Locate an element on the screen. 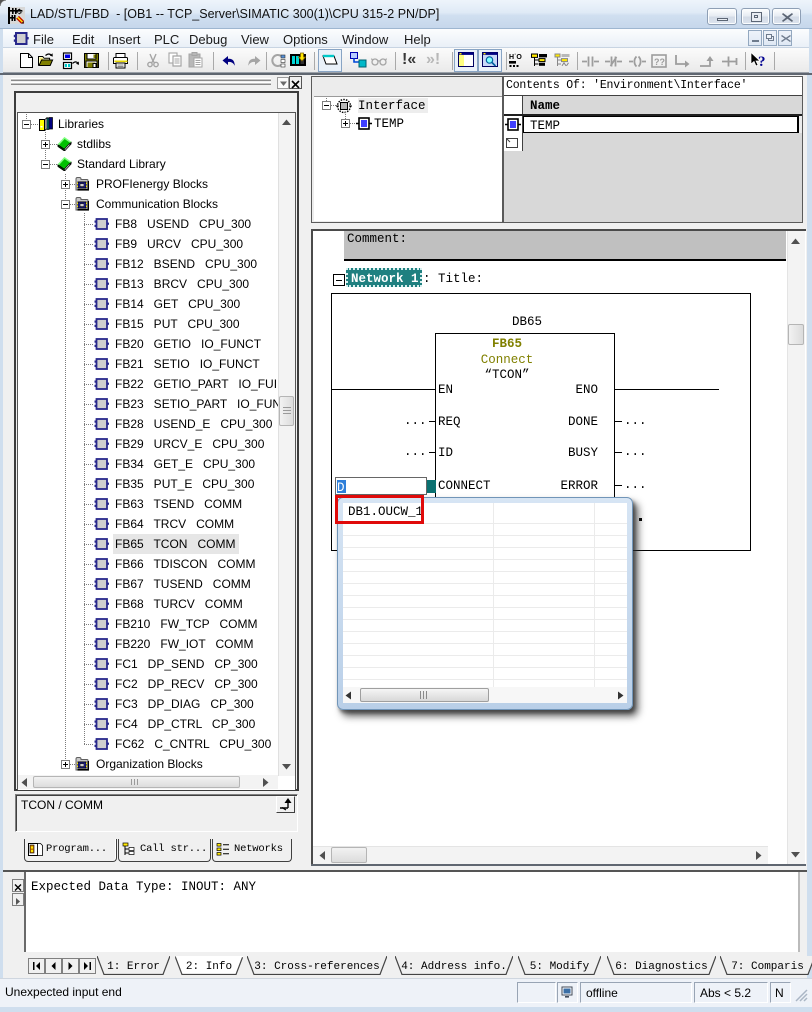 Image resolution: width=812 pixels, height=1012 pixels. svg-text: 6: Diagnostics is located at coordinates (661, 967).